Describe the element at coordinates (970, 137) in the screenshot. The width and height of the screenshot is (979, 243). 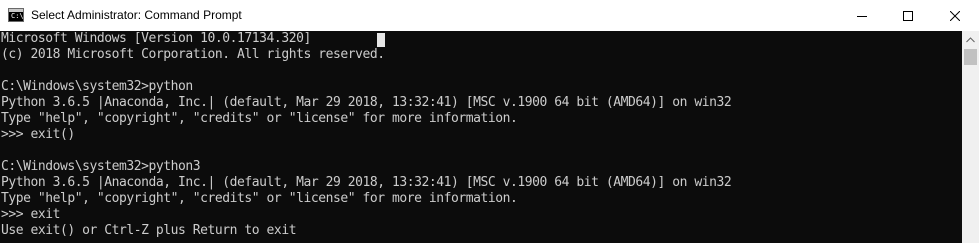
I see `vertical-scrollbar` at that location.